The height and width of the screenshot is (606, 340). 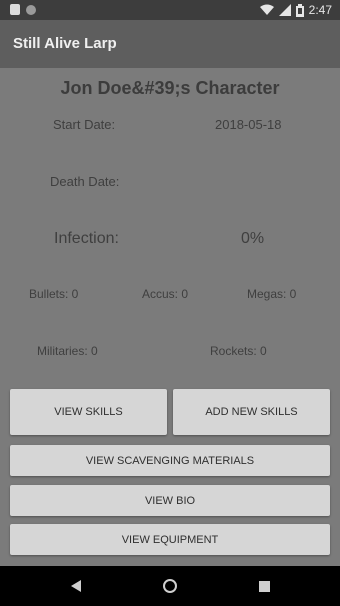 I want to click on sim-icon, so click(x=15, y=9).